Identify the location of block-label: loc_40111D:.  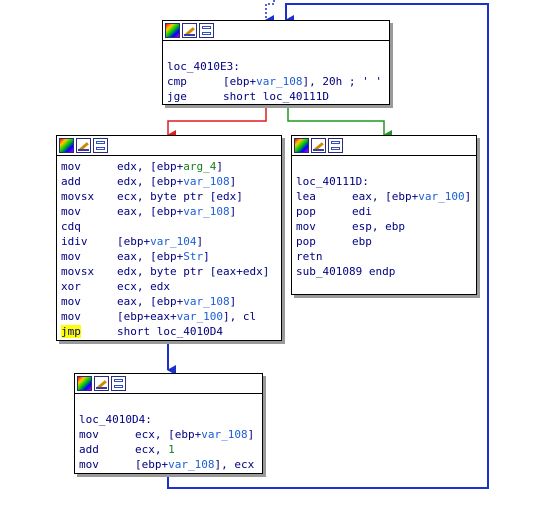
(332, 181).